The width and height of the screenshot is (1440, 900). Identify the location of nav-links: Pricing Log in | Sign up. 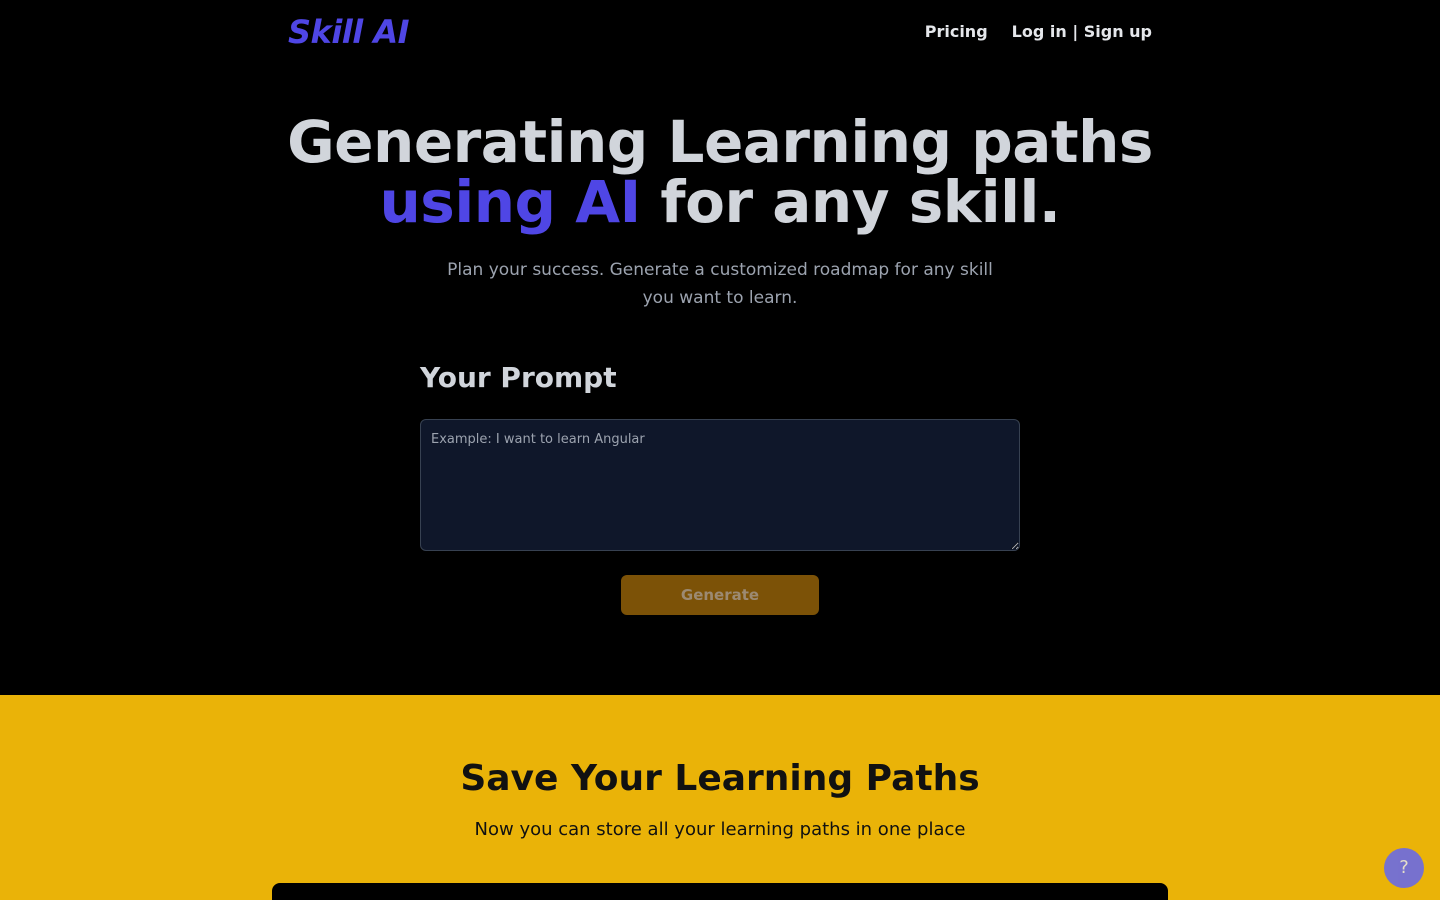
(1038, 32).